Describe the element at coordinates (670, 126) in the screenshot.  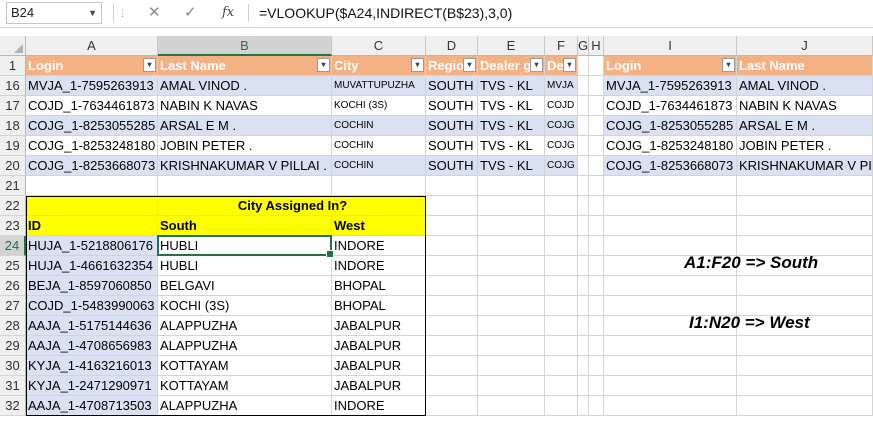
I see `login-cell: COJG_1-8253055285` at that location.